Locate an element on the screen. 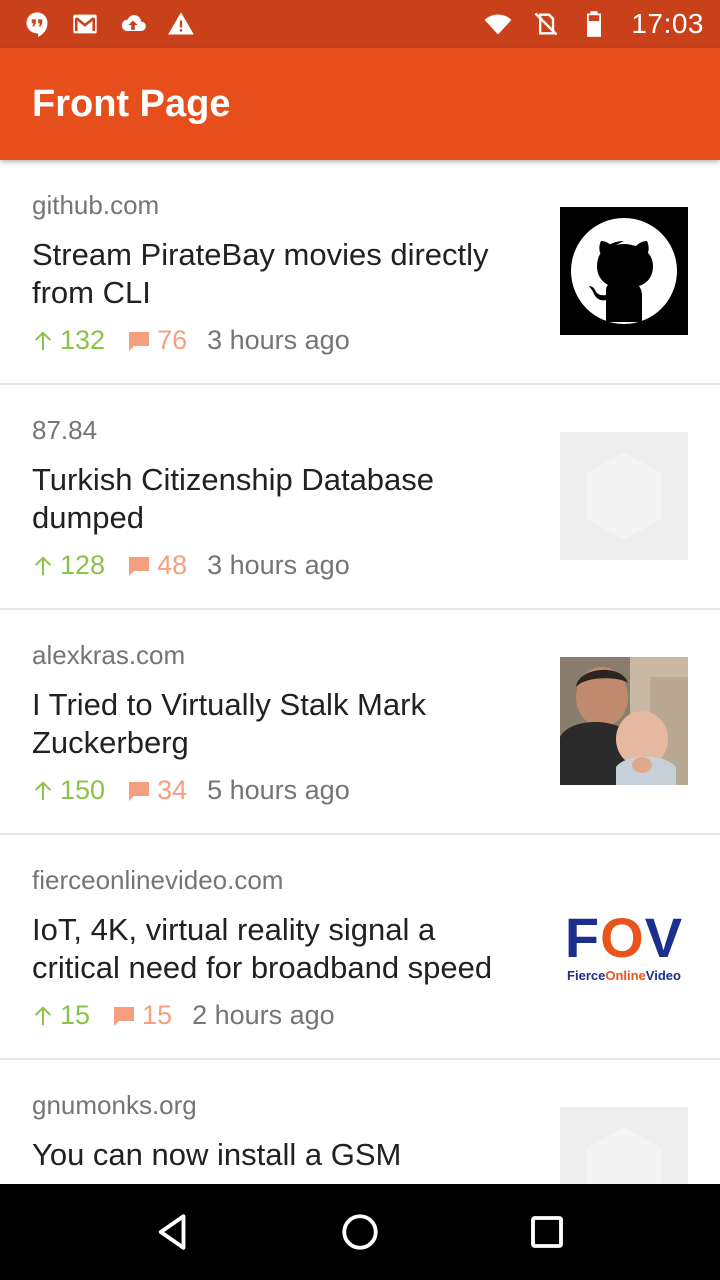 This screenshot has height=1280, width=720. recents-icon is located at coordinates (546, 1232).